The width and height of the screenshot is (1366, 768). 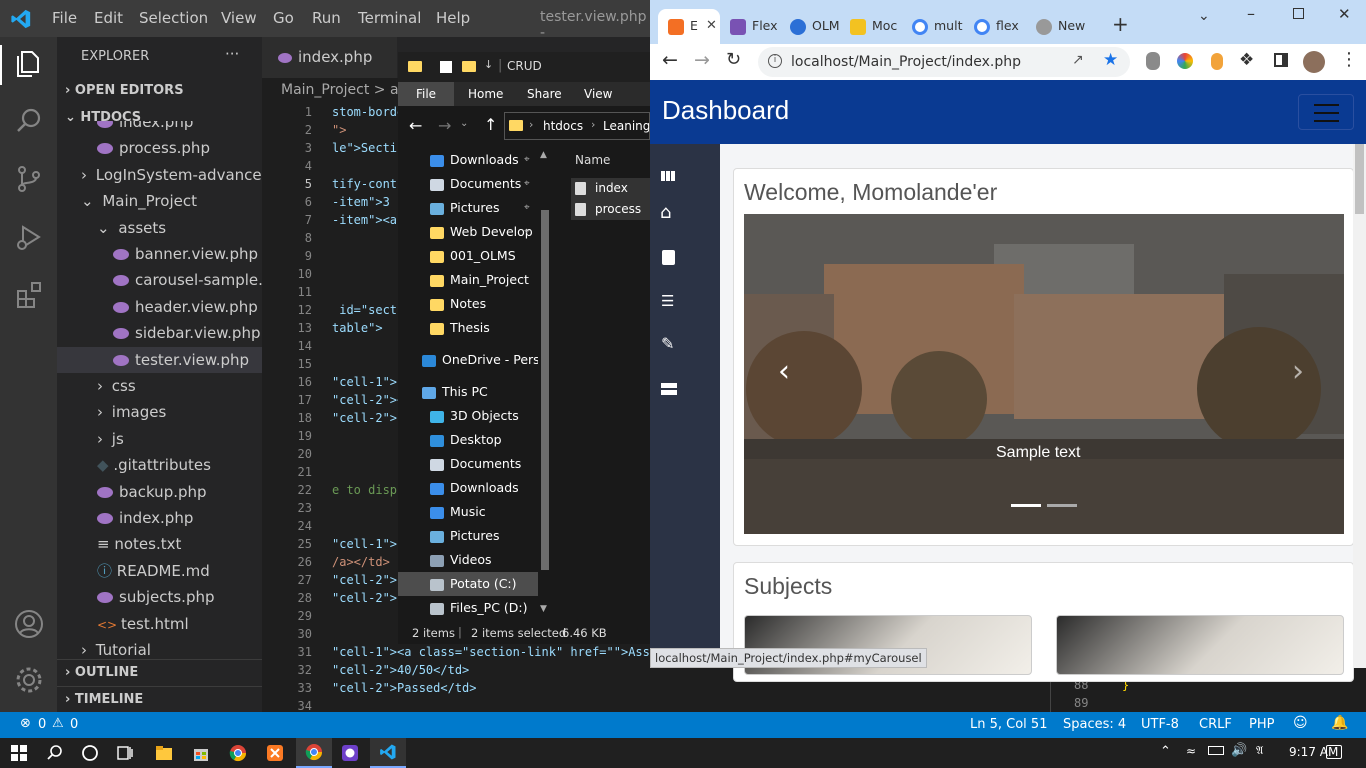 I want to click on fx-nav-item: Notes, so click(x=468, y=304).